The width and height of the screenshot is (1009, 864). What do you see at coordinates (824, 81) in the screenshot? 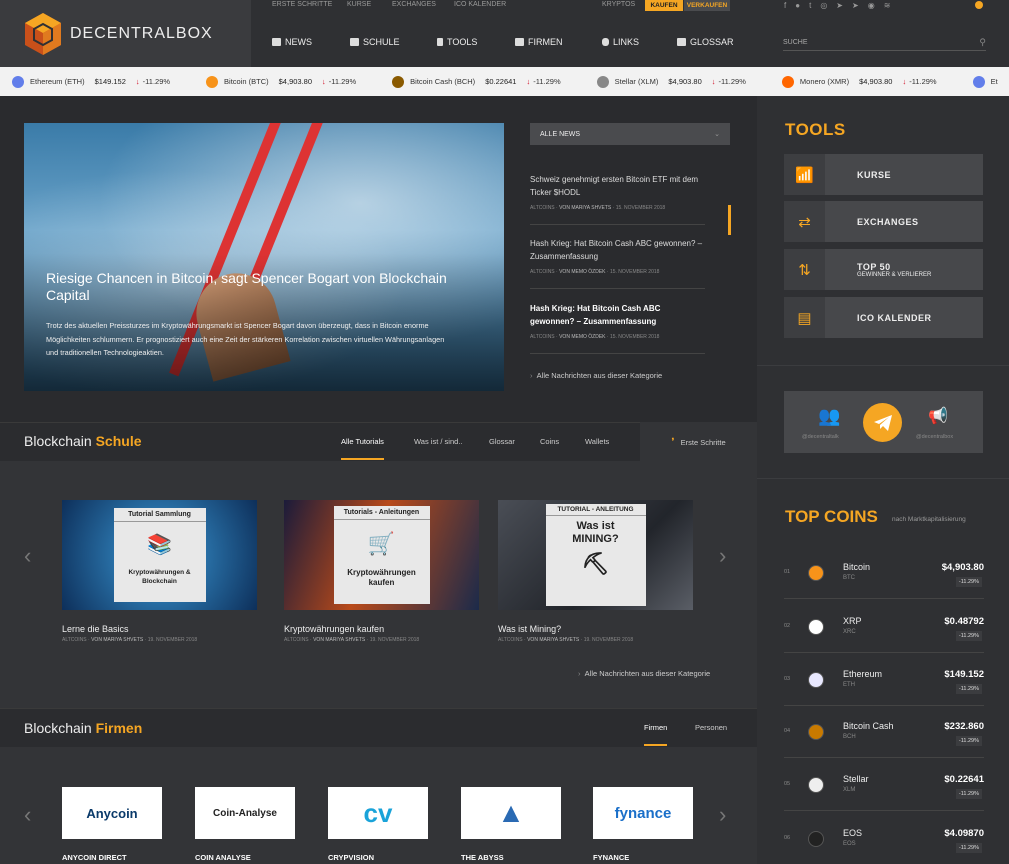
I see `ticker-name: Monero (XMR)` at bounding box center [824, 81].